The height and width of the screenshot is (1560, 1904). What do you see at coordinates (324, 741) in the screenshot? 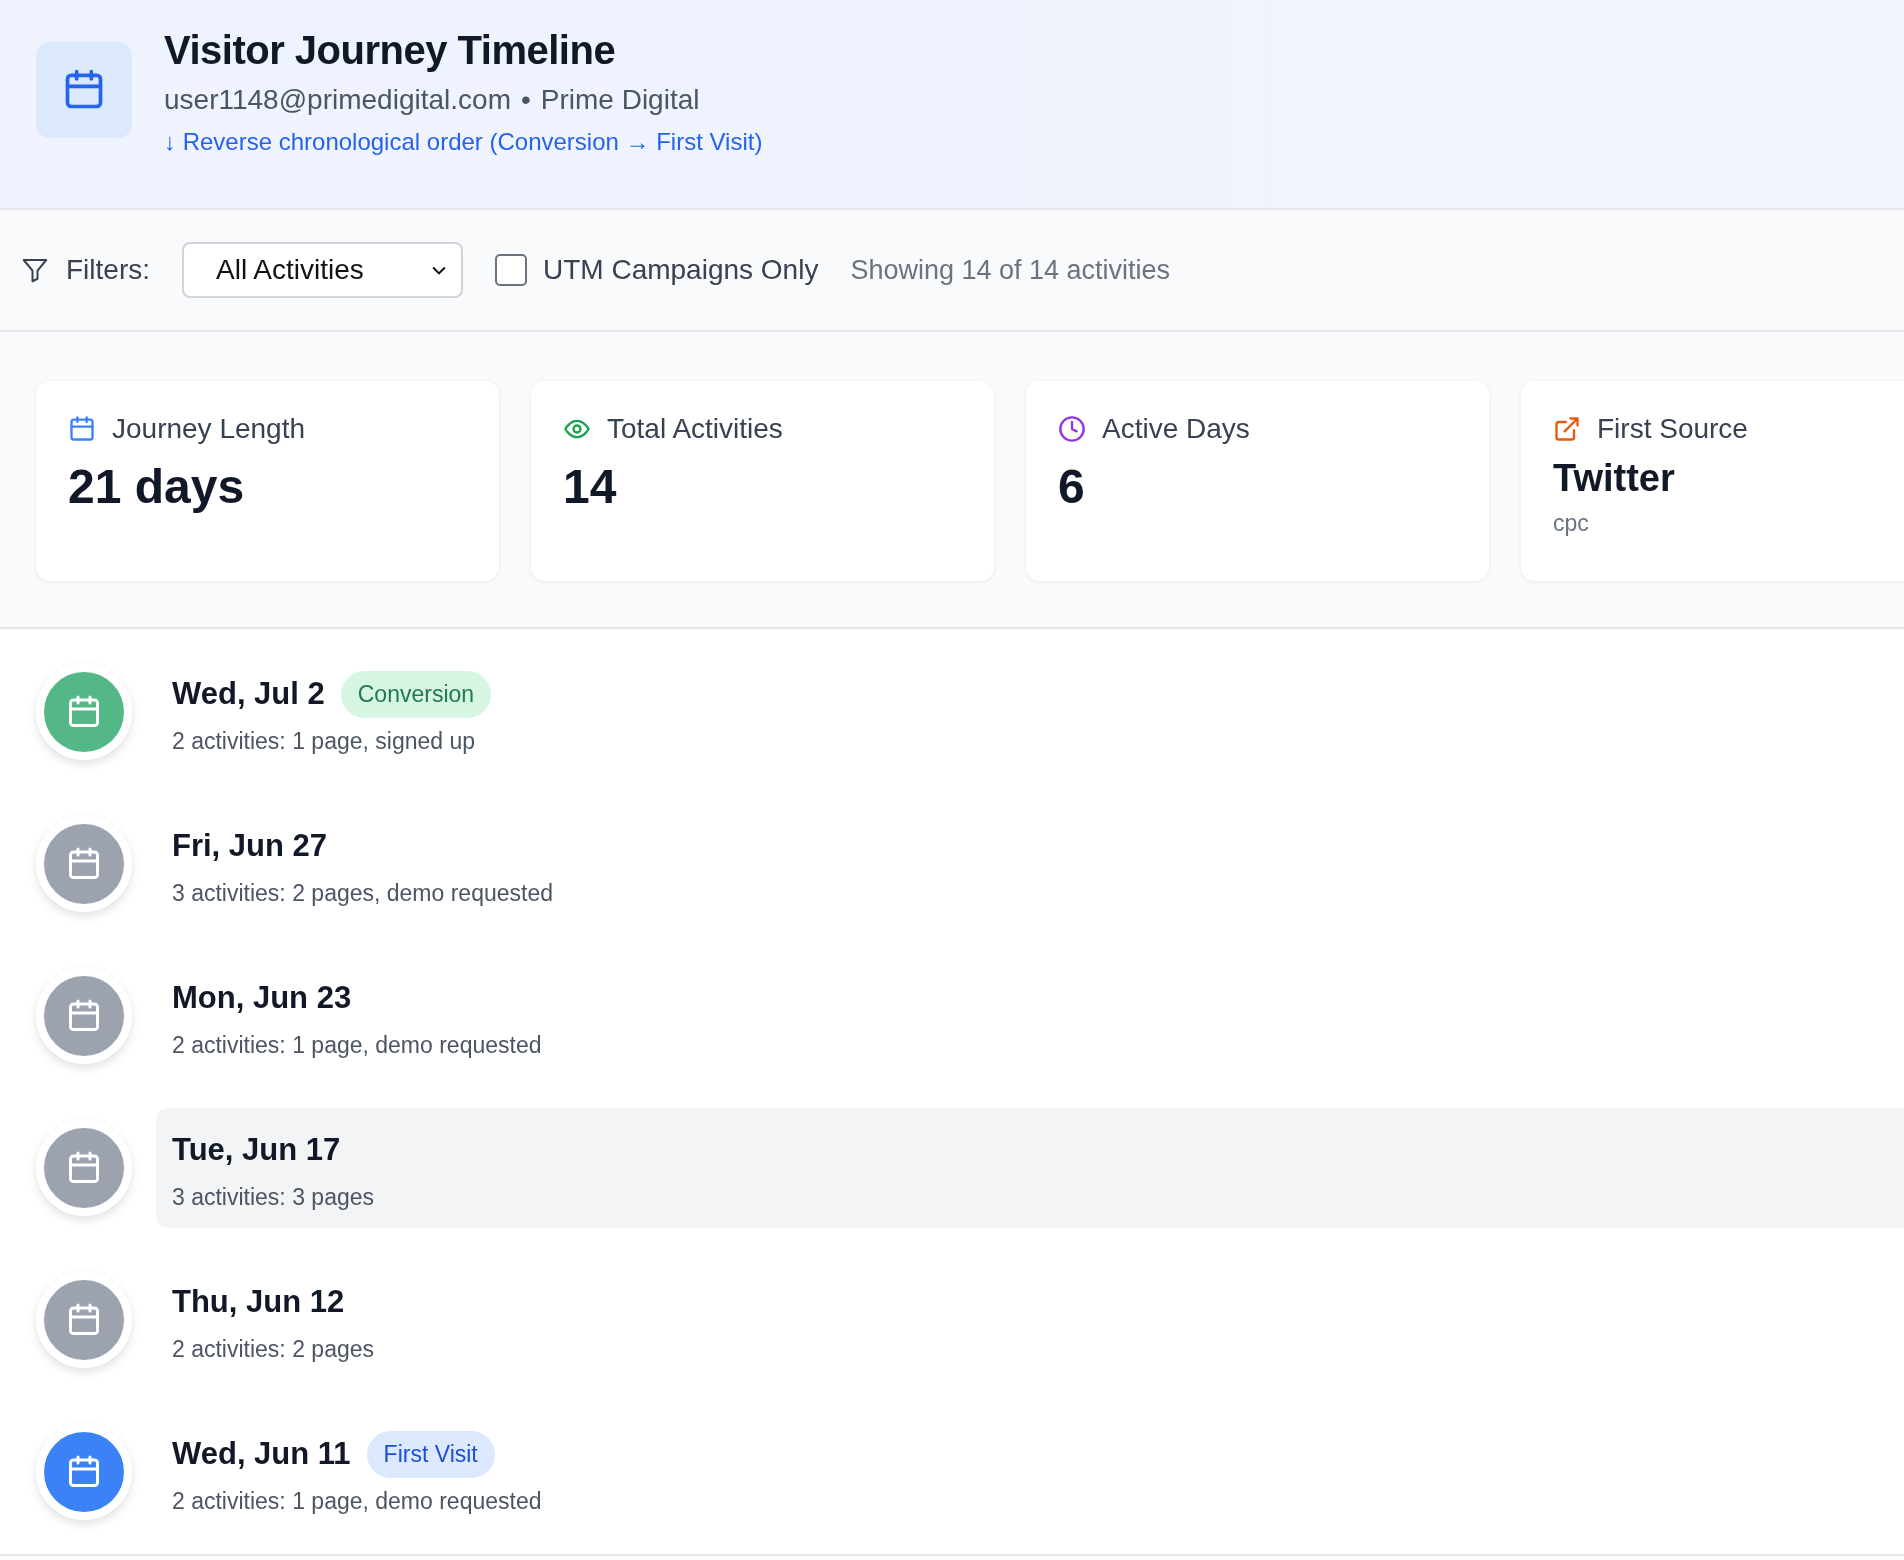
I see `day-summary: 2 activities: 1 page, signed up` at bounding box center [324, 741].